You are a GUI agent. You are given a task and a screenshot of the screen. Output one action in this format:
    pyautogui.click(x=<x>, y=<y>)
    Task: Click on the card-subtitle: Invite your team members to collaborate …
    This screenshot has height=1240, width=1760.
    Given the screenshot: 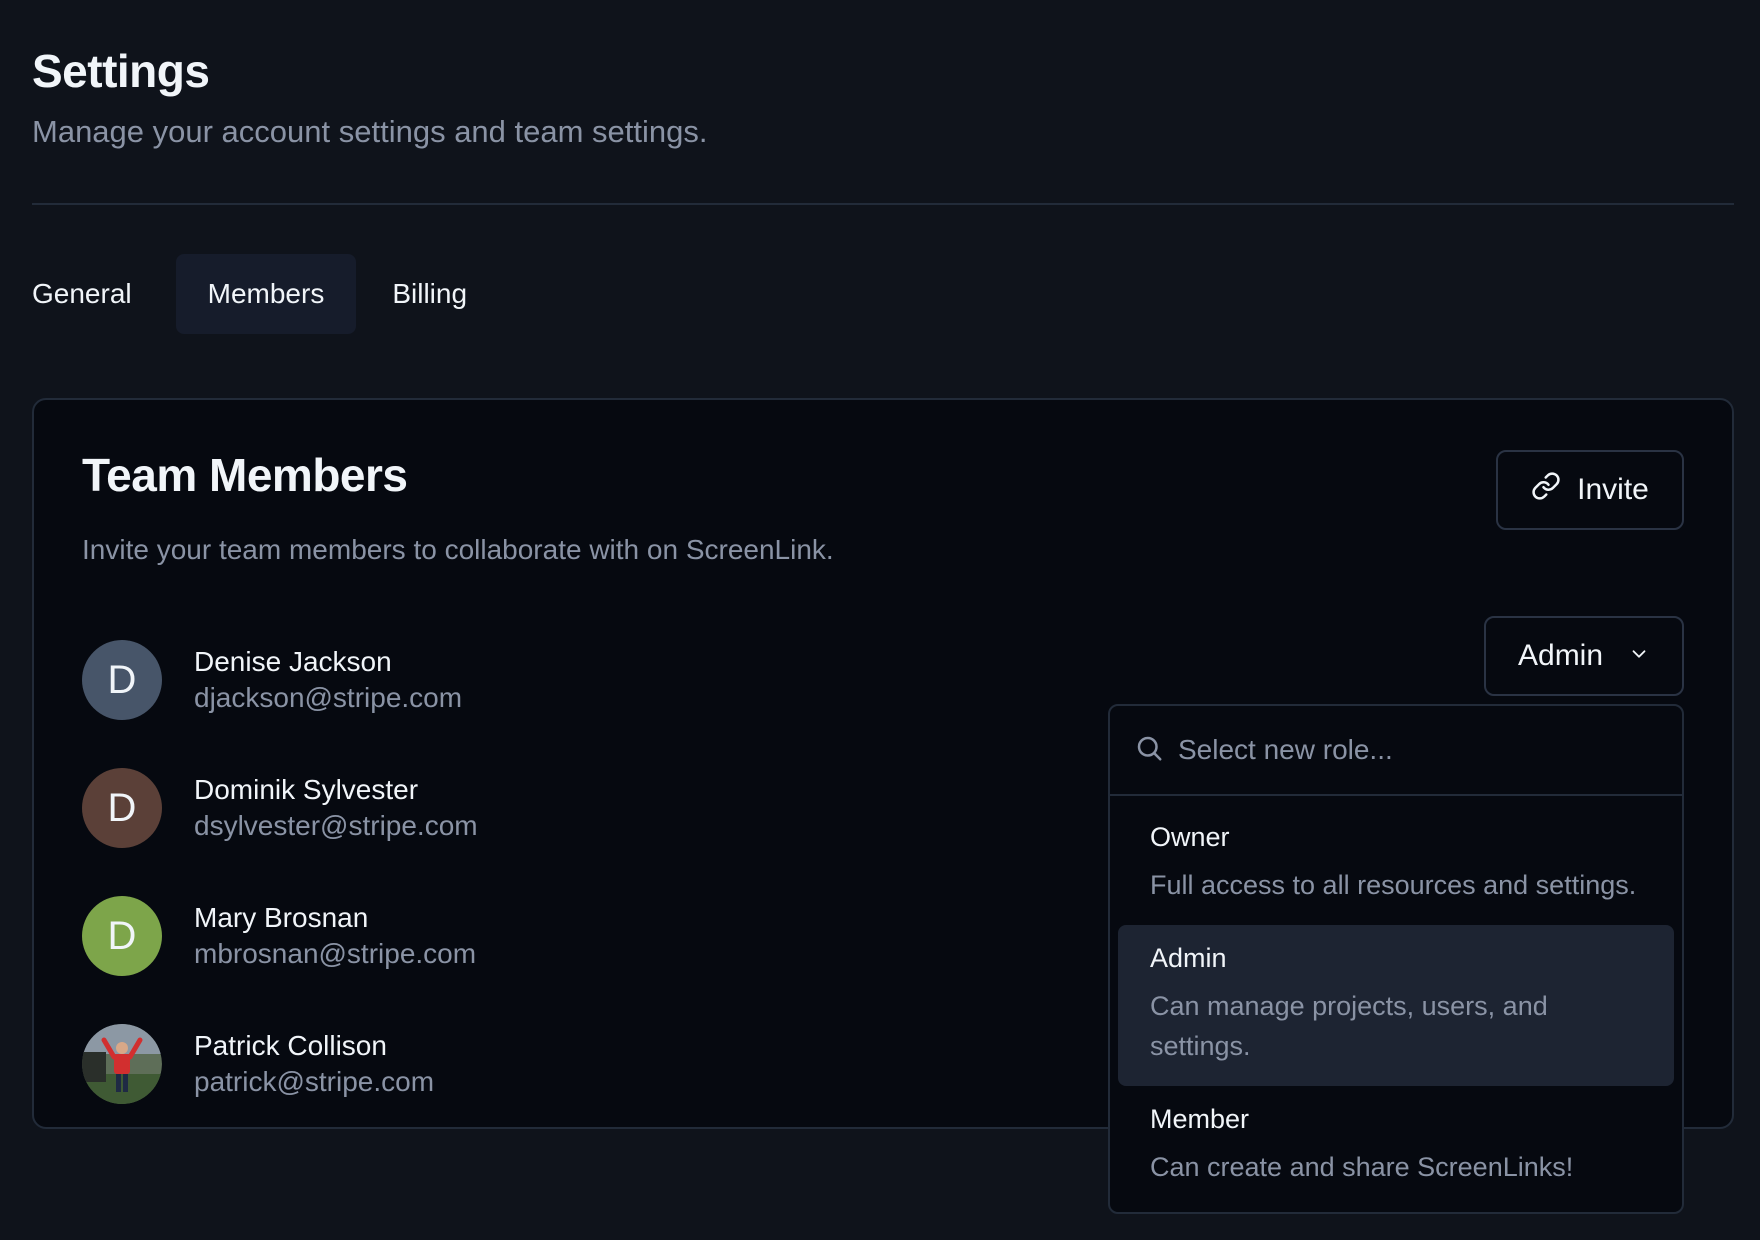 What is the action you would take?
    pyautogui.click(x=458, y=549)
    